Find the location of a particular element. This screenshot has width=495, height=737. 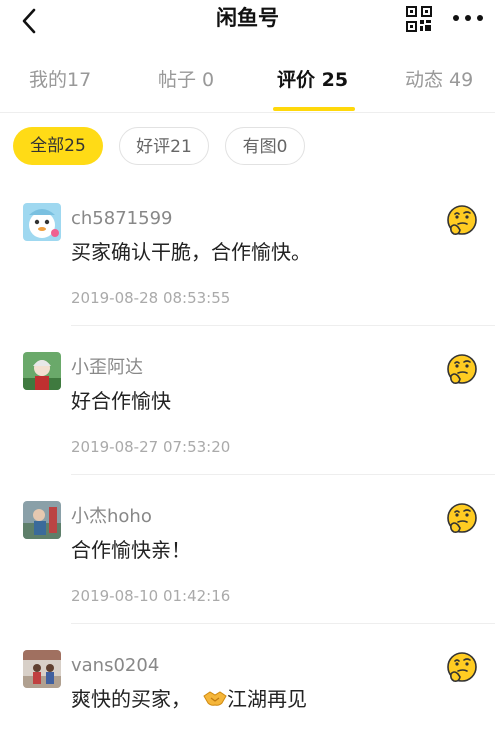

tab-activity: 动态 49 is located at coordinates (439, 80).